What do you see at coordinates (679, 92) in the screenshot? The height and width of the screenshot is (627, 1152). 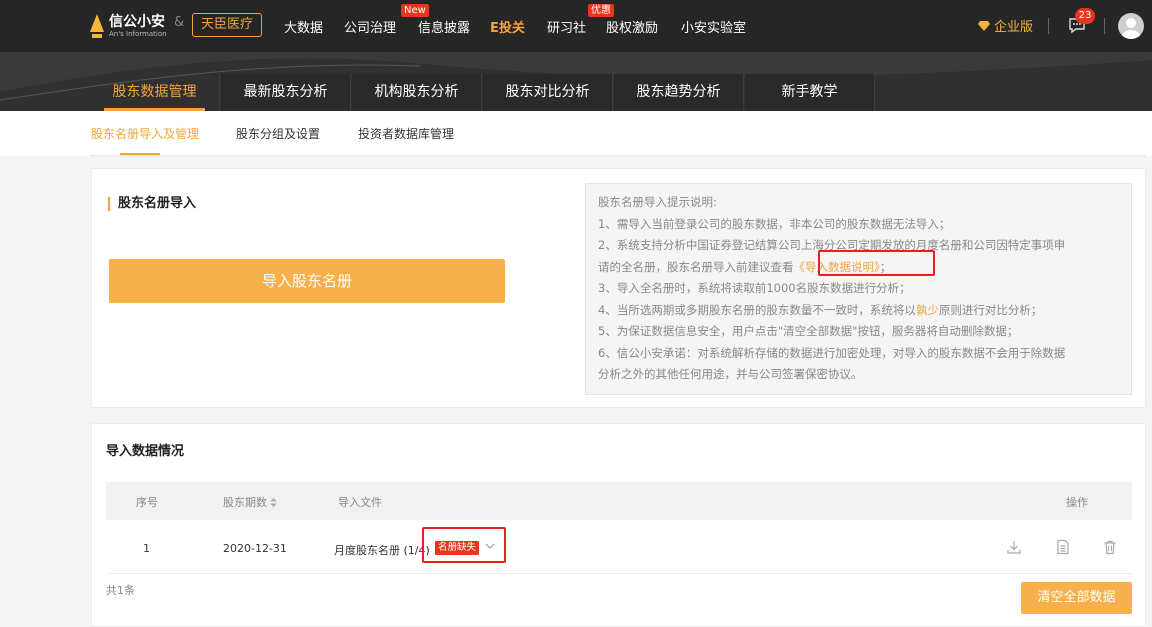 I see `tab-shareholder-trend: 股东趋势分析` at bounding box center [679, 92].